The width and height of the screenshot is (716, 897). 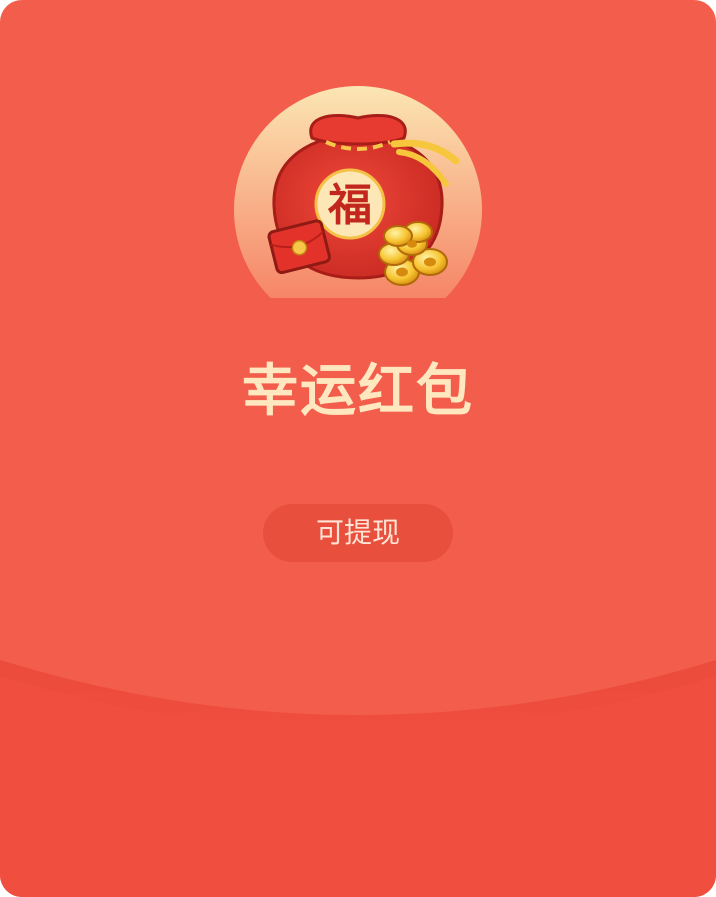 I want to click on svg-text: 福, so click(x=349, y=205).